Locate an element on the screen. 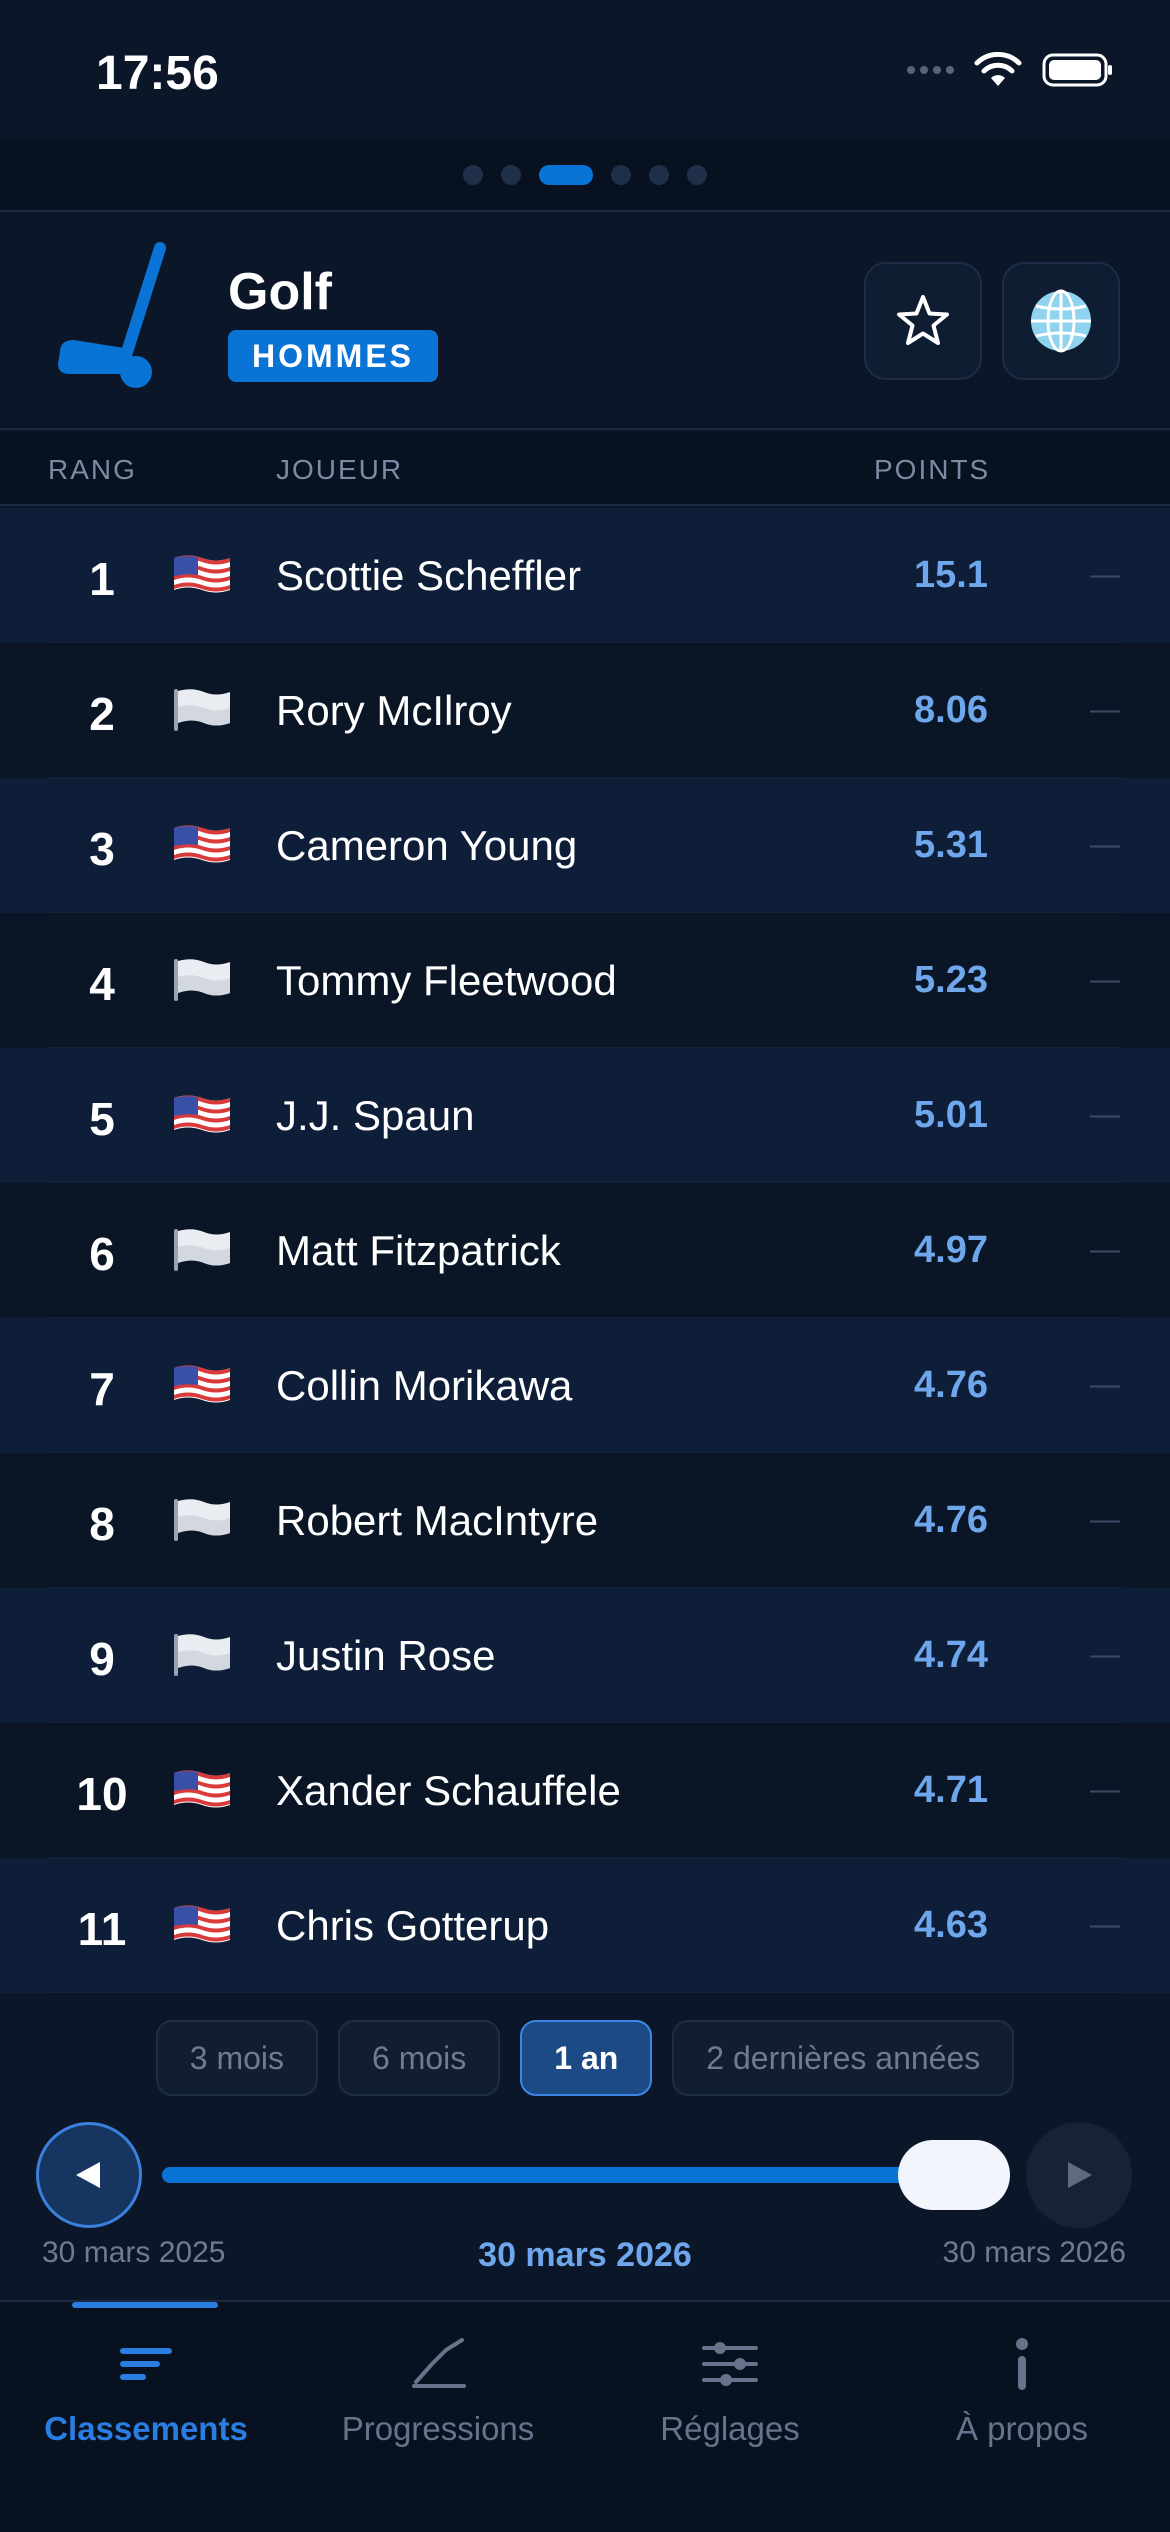  table-row: 5 J.J. Spaun 5.01 — is located at coordinates (585, 1115).